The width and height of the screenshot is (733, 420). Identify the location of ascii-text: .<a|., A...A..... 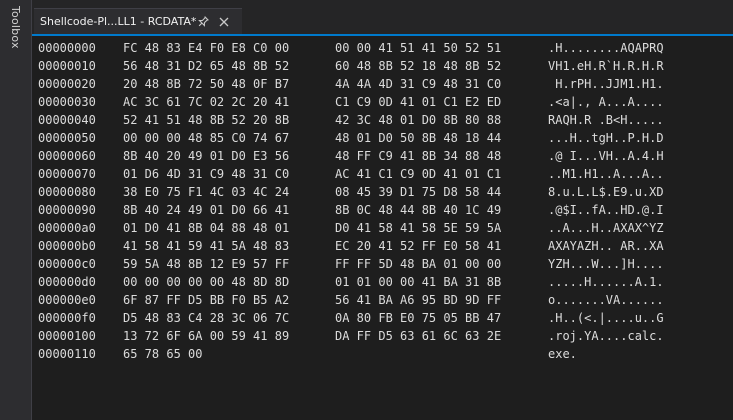
(606, 102).